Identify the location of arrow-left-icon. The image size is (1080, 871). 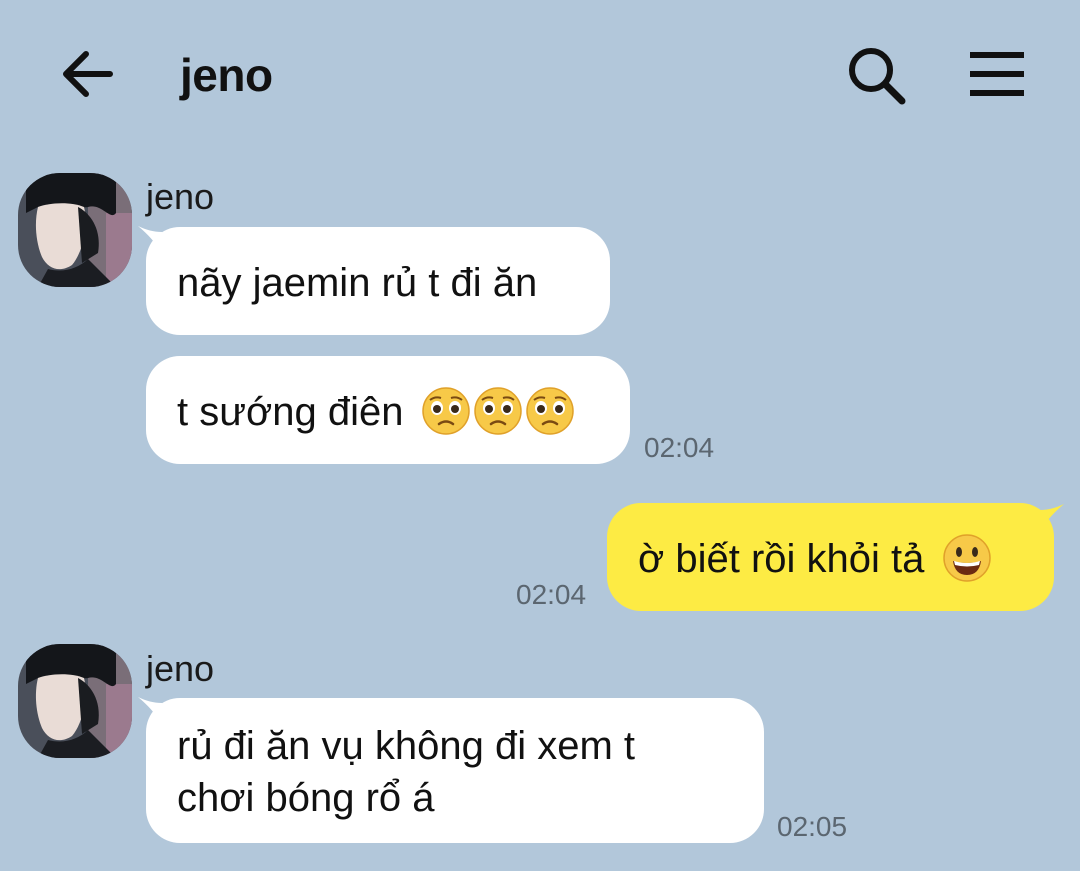
(88, 74).